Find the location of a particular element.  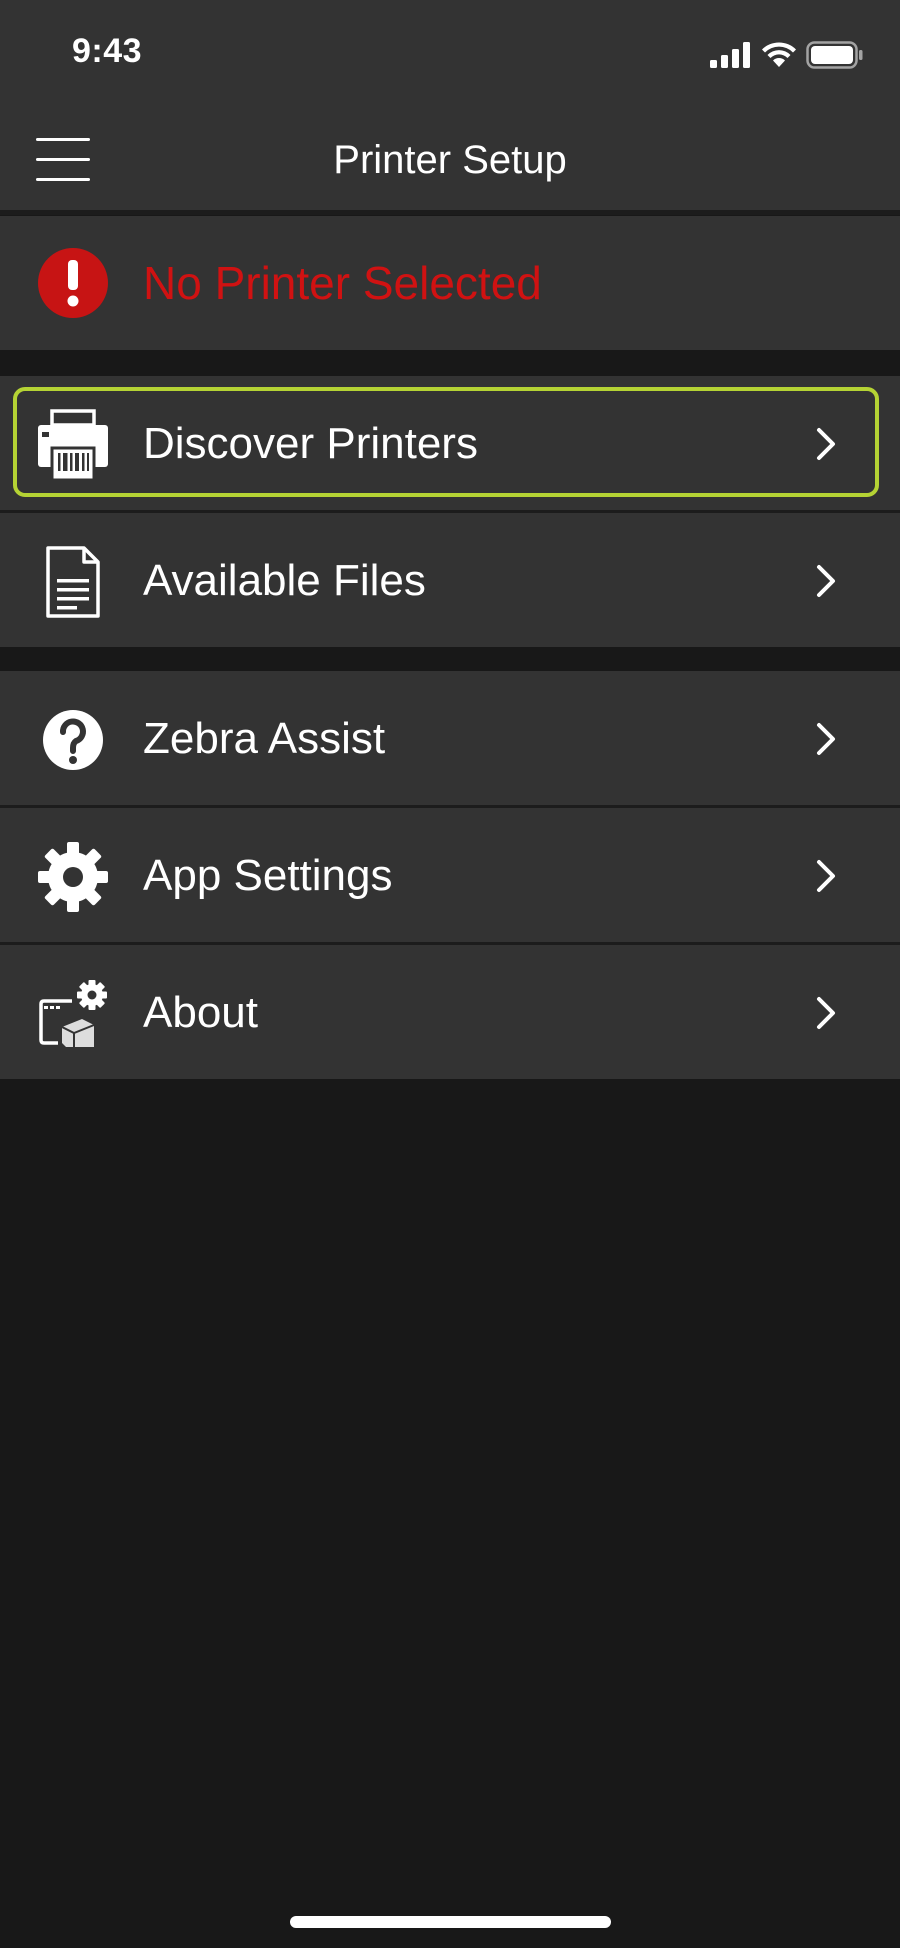

menu-item-zebra-assist: Zebra Assist is located at coordinates (450, 738).